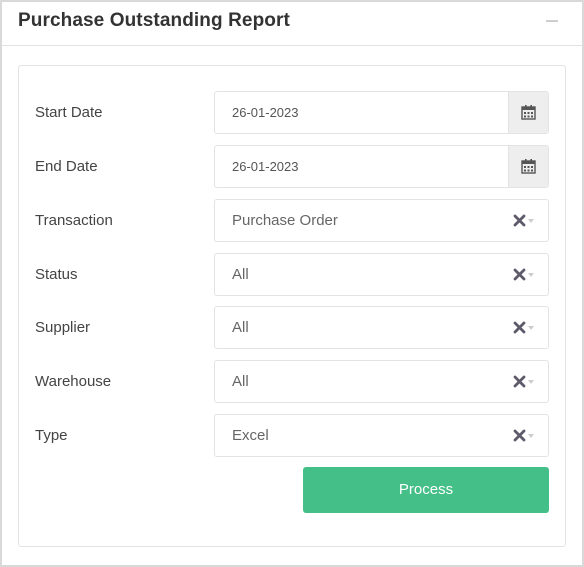  I want to click on warehouse-row: Warehouse All, so click(292, 381).